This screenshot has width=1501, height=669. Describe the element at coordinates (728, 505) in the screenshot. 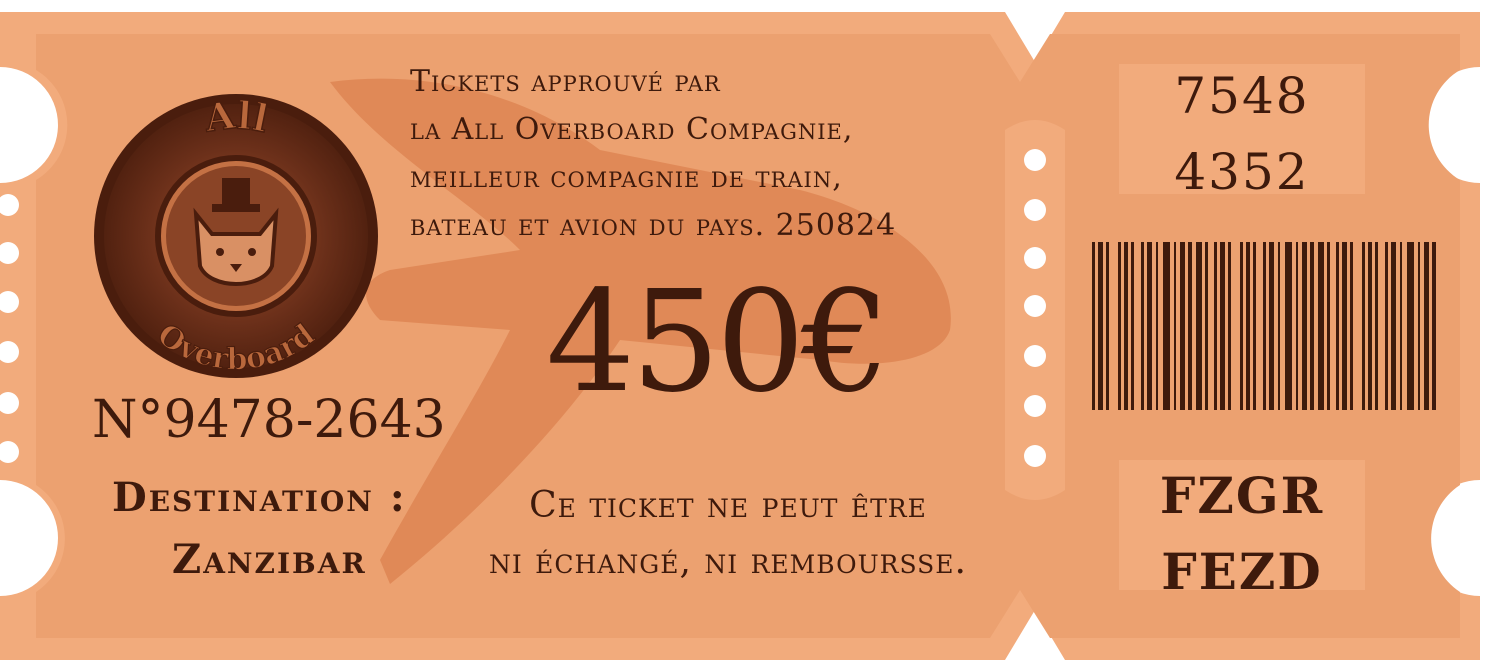

I see `notice-line: Ce ticket ne peut être` at that location.